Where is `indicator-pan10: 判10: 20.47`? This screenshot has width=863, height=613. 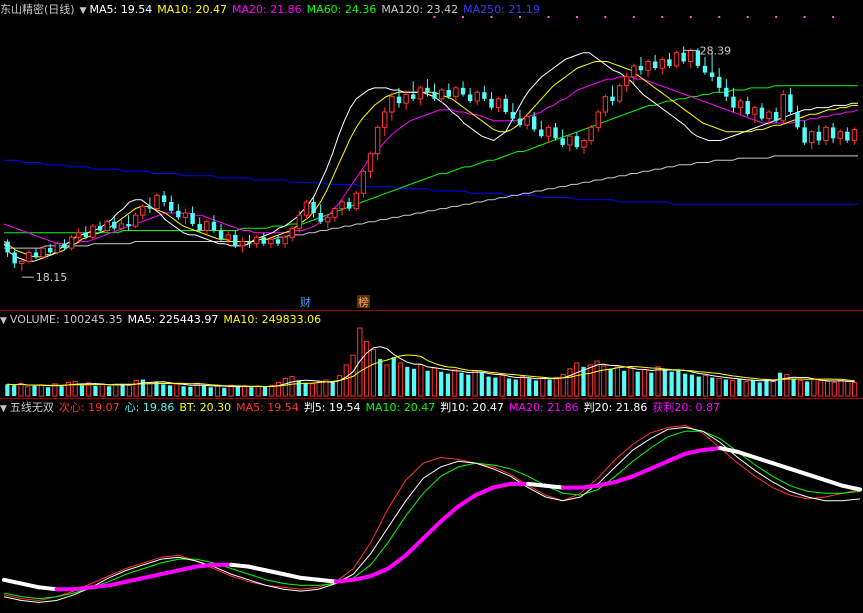 indicator-pan10: 判10: 20.47 is located at coordinates (472, 407).